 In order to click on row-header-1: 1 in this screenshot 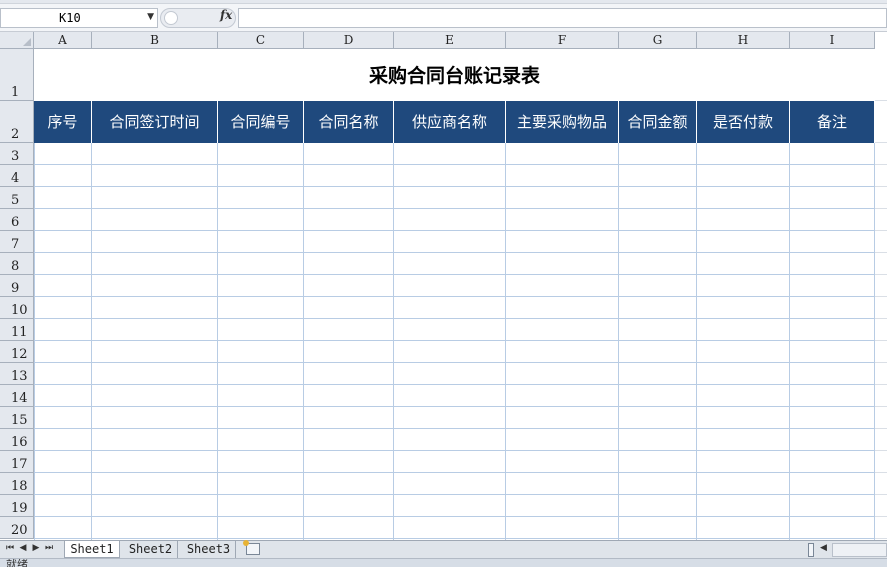, I will do `click(17, 75)`.